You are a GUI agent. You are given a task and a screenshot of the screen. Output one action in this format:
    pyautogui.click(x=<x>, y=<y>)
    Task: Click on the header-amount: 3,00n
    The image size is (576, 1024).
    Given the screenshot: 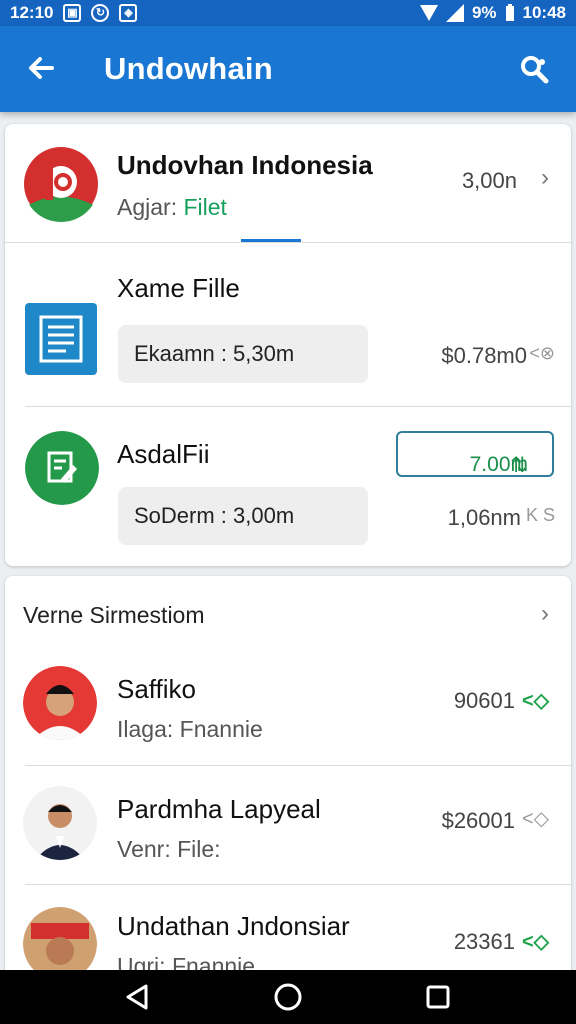 What is the action you would take?
    pyautogui.click(x=489, y=180)
    